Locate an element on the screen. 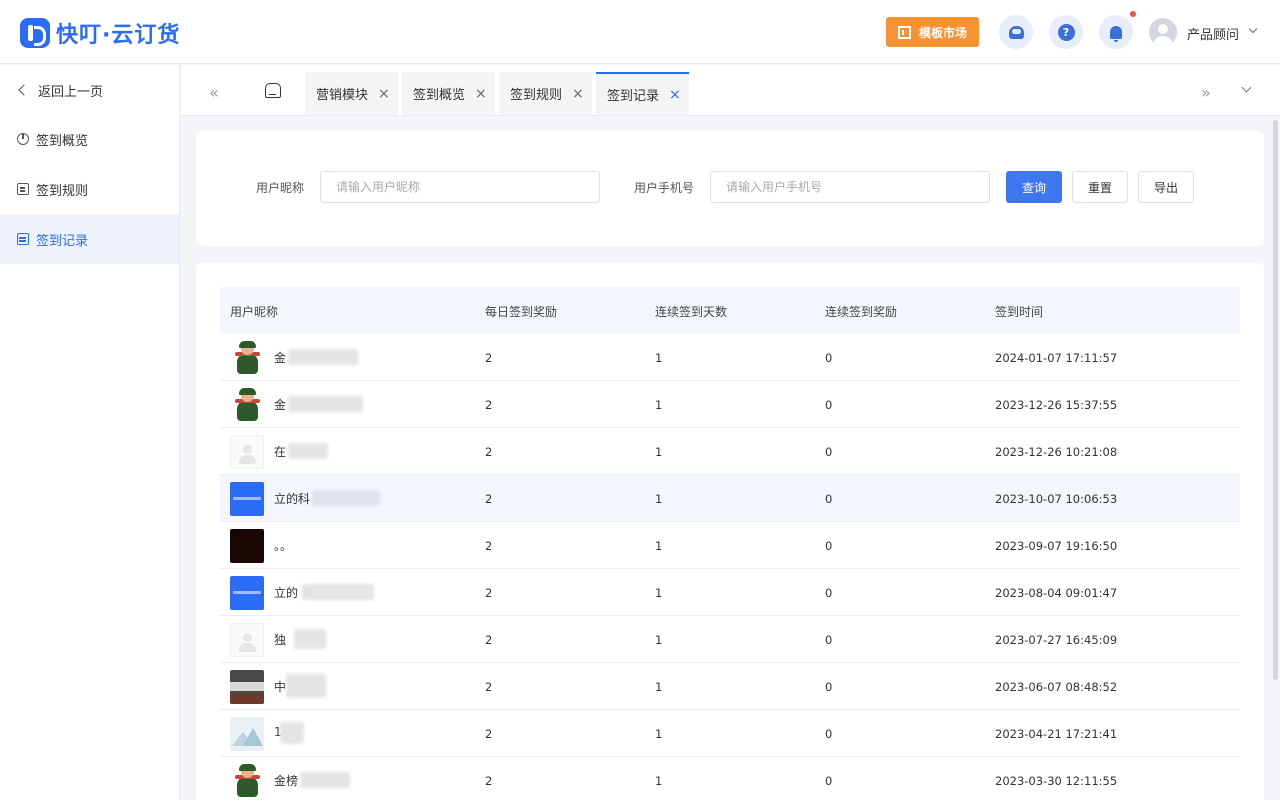 This screenshot has height=800, width=1280. signin-time: 2023-09-07 19:16:50 is located at coordinates (1056, 546).